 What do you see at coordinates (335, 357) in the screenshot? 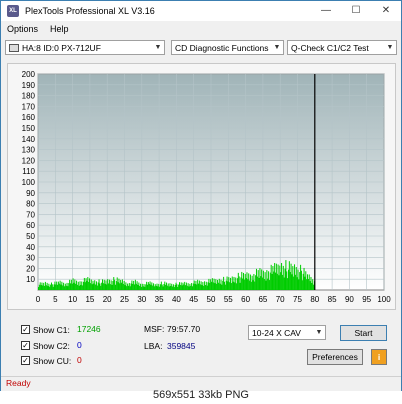
I see `preferences-button: Preferences` at bounding box center [335, 357].